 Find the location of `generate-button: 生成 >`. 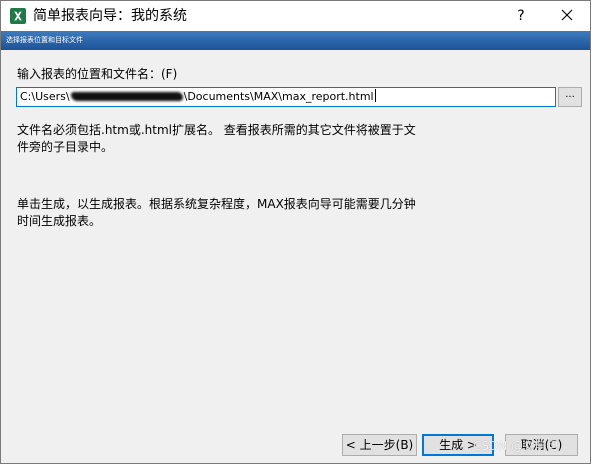

generate-button: 生成 > is located at coordinates (458, 445).